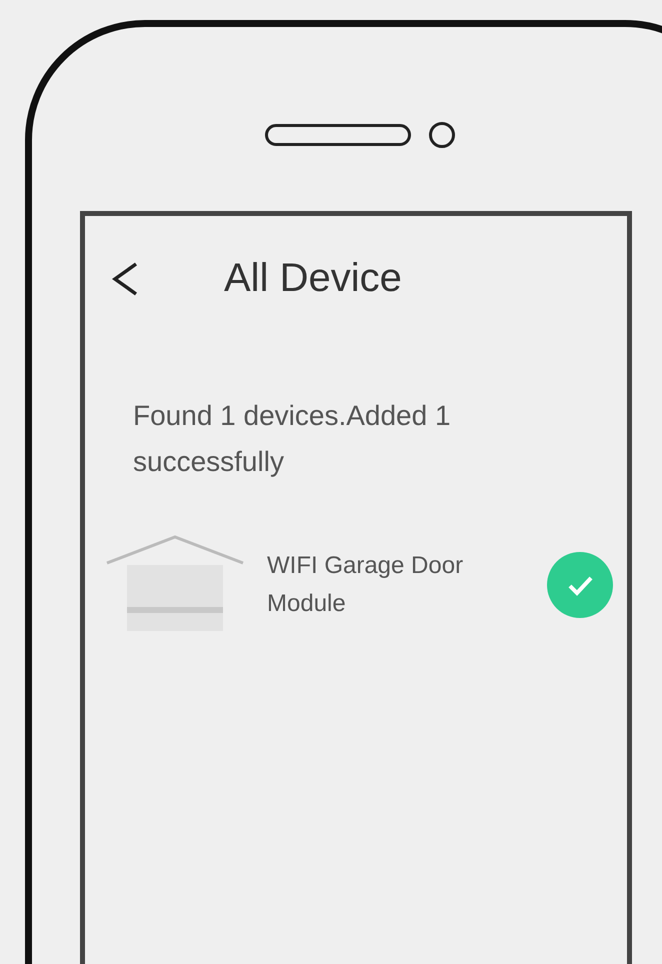  Describe the element at coordinates (365, 585) in the screenshot. I see `device-name: WIFI Garage Door Module` at that location.